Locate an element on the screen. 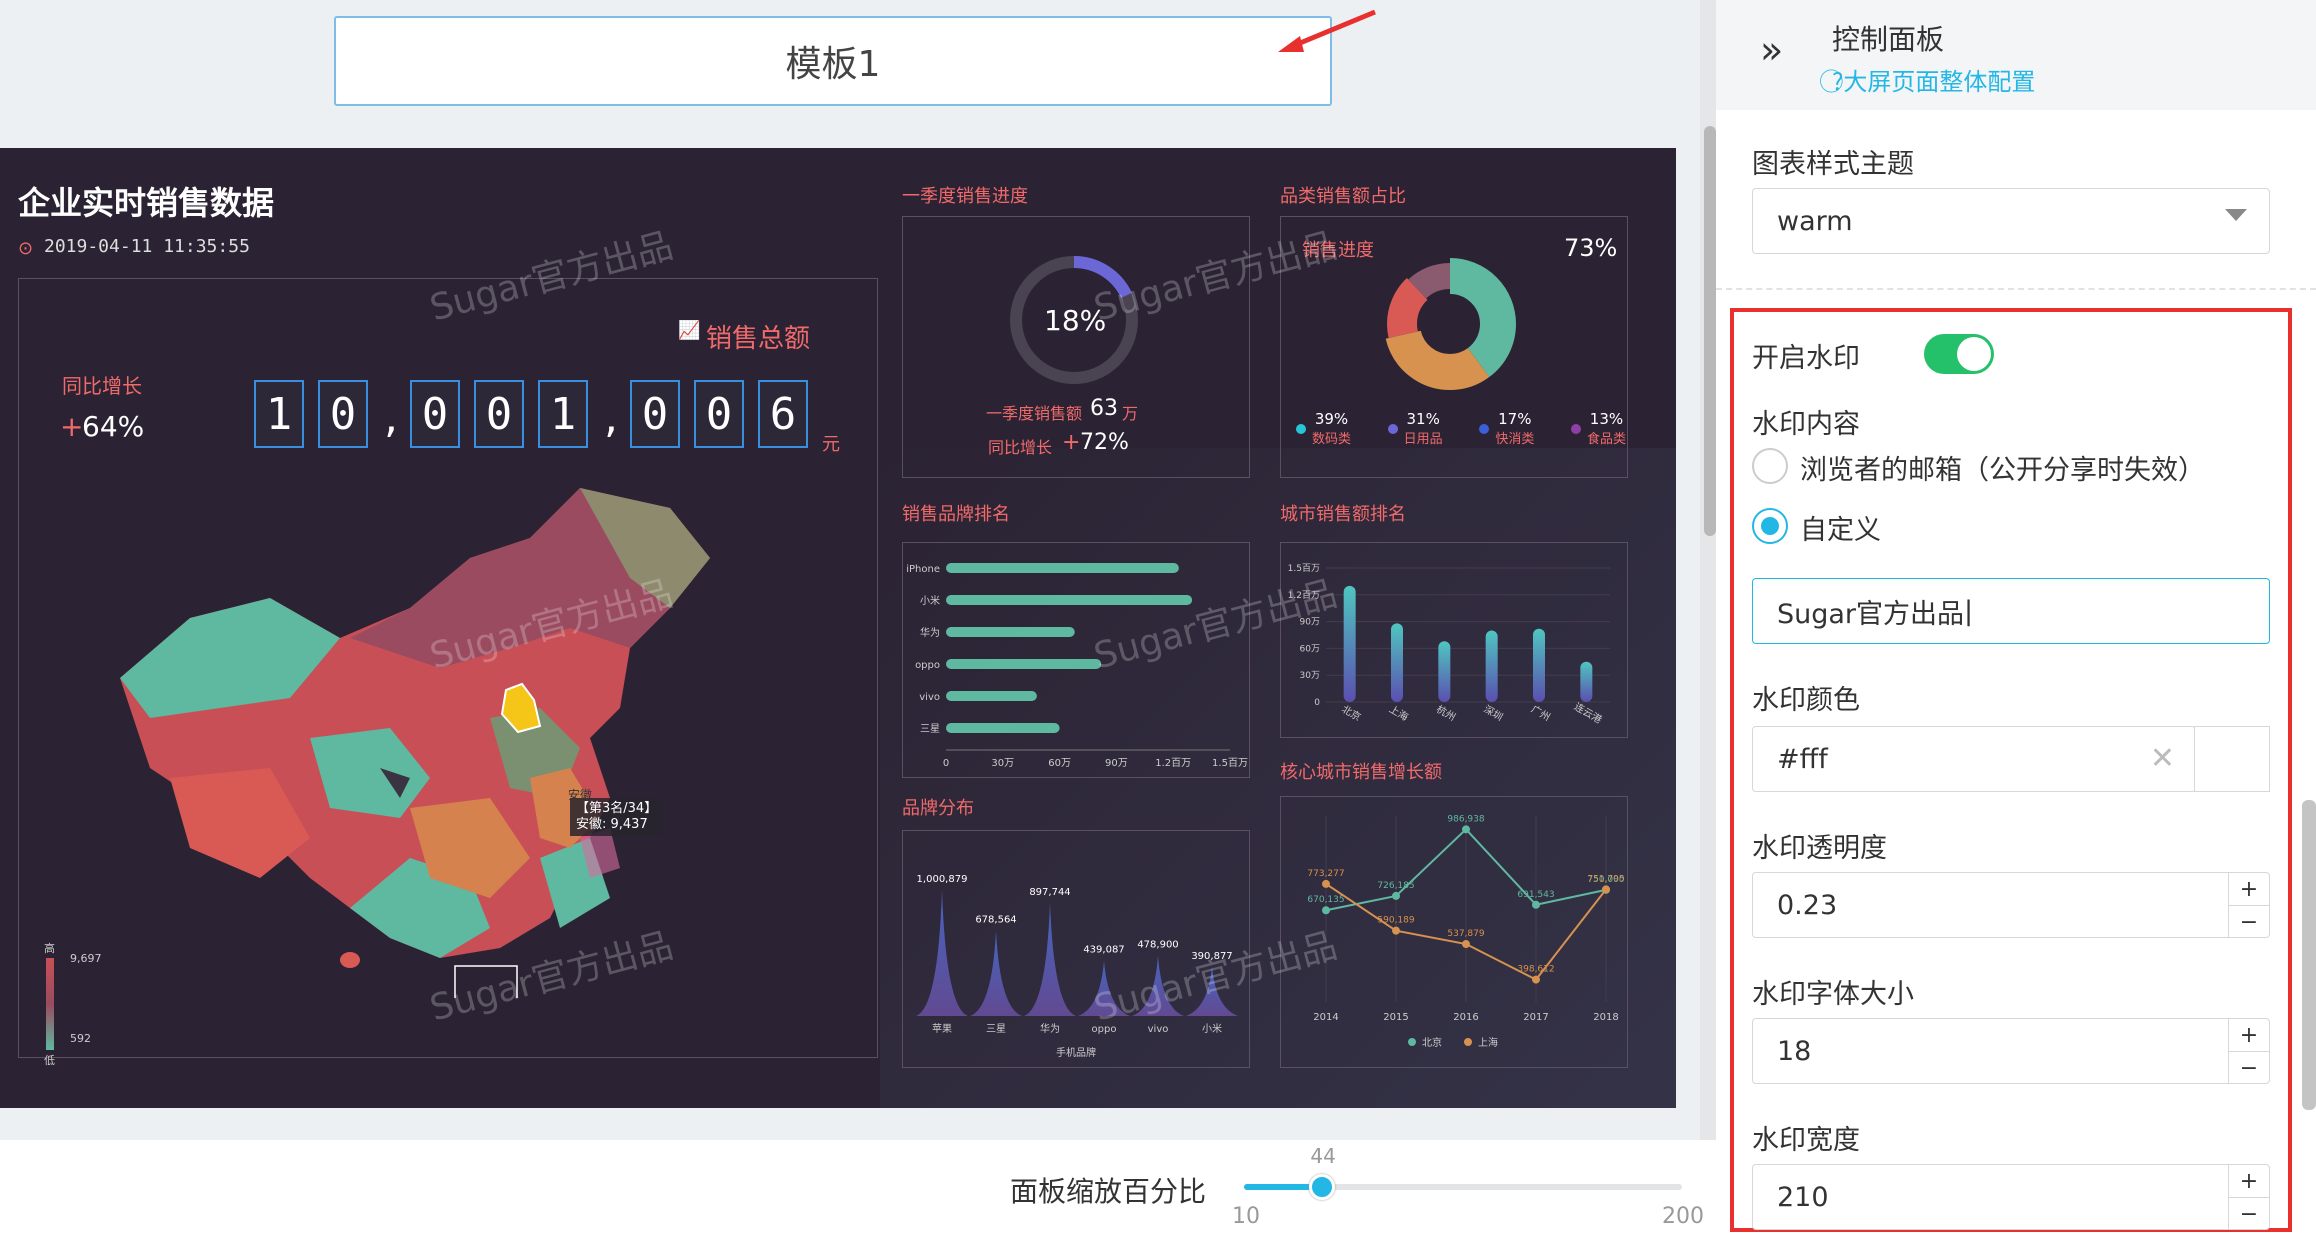  yoy-label: 同比增长 is located at coordinates (102, 386).